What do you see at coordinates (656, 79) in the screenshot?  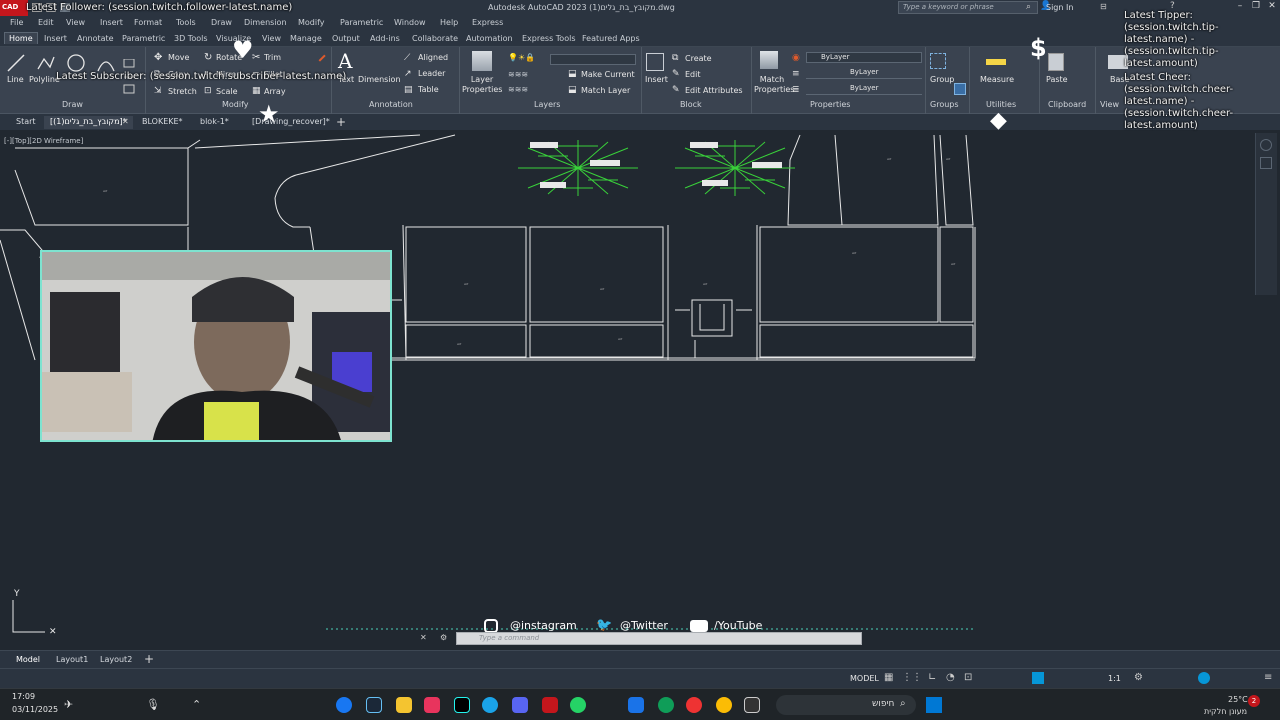 I see `insert-block-button: Insert` at bounding box center [656, 79].